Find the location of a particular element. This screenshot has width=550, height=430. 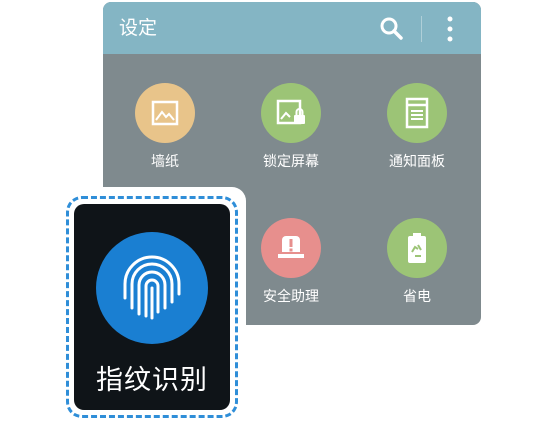

settings-item-lock-screen: 锁定屏幕 is located at coordinates (291, 143).